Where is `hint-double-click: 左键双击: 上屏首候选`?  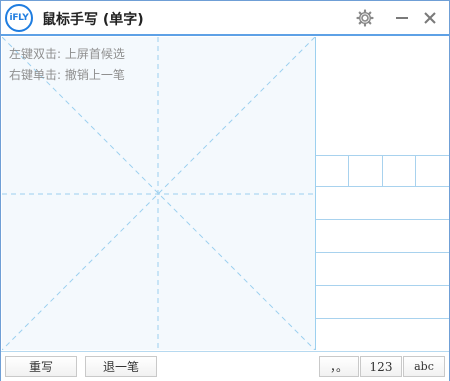 hint-double-click: 左键双击: 上屏首候选 is located at coordinates (67, 54).